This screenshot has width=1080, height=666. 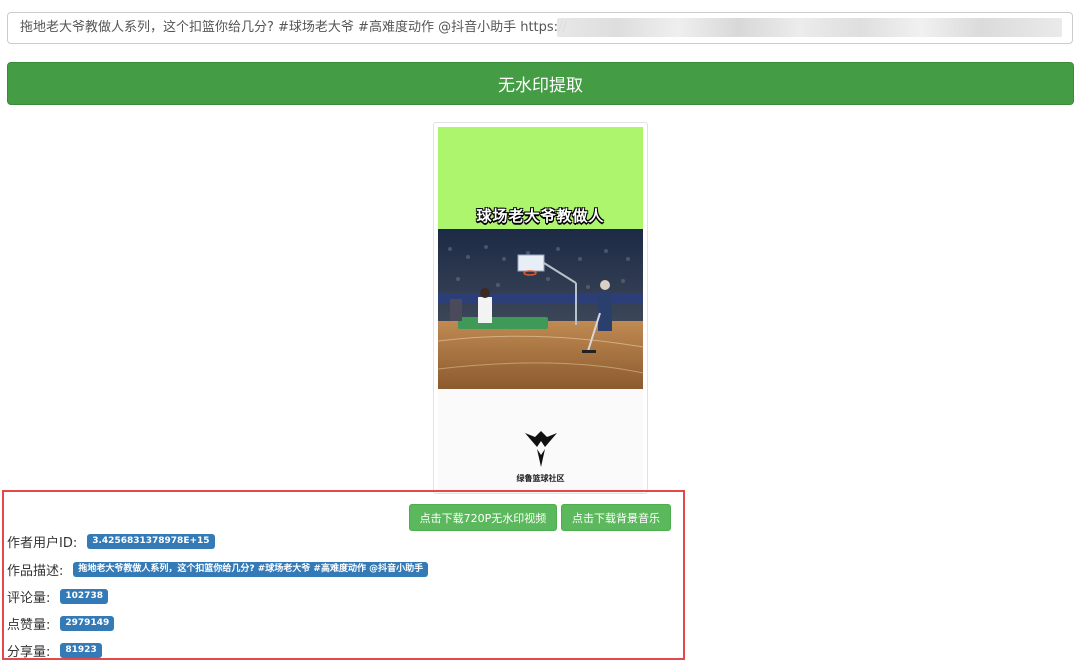 What do you see at coordinates (29, 625) in the screenshot?
I see `likes-label: 点赞量:` at bounding box center [29, 625].